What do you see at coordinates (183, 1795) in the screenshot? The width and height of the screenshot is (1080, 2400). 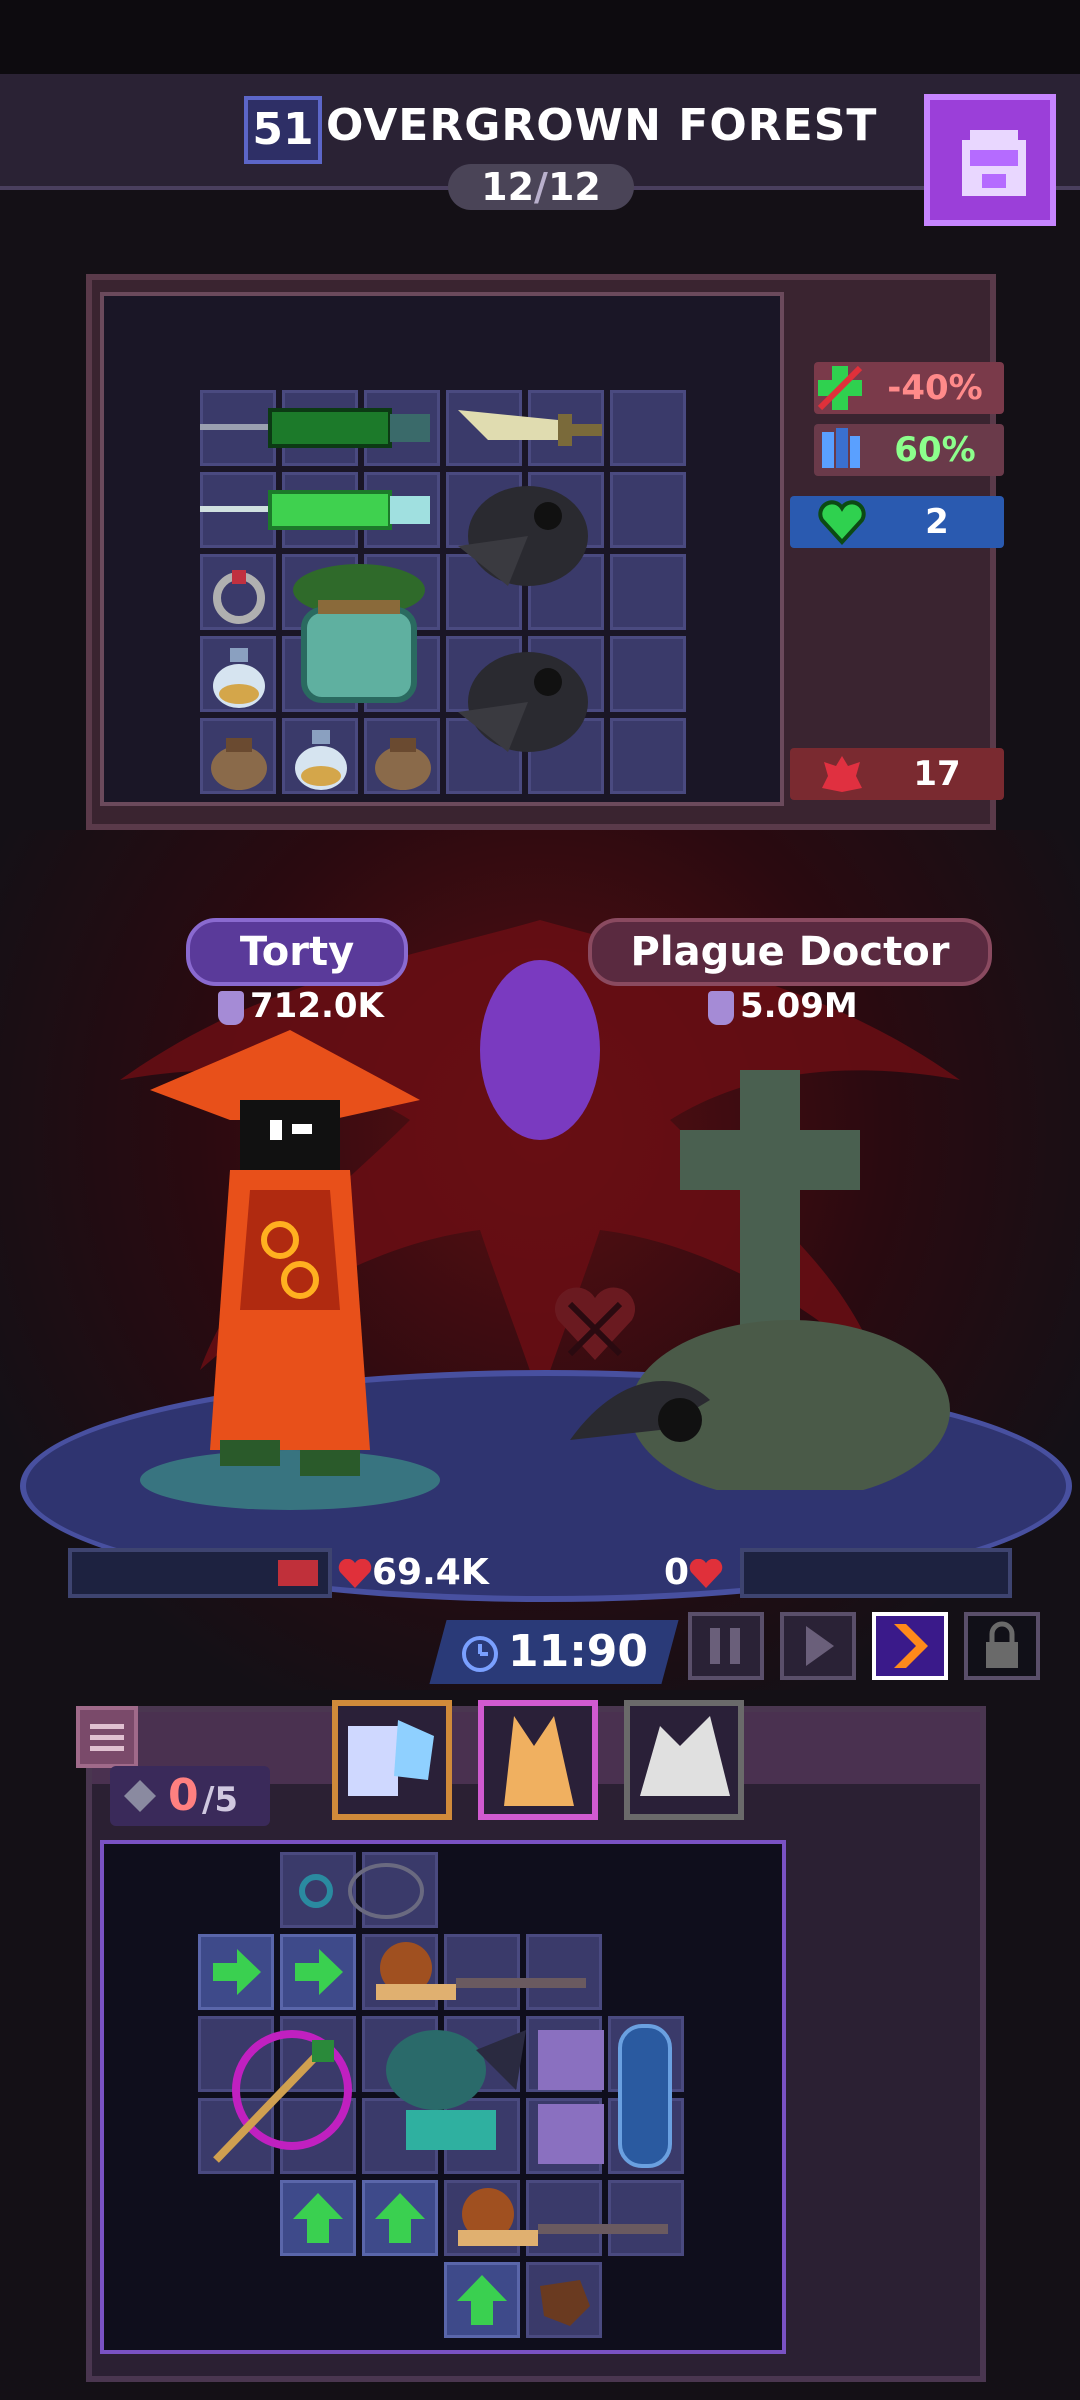 I see `gems-current: 0` at bounding box center [183, 1795].